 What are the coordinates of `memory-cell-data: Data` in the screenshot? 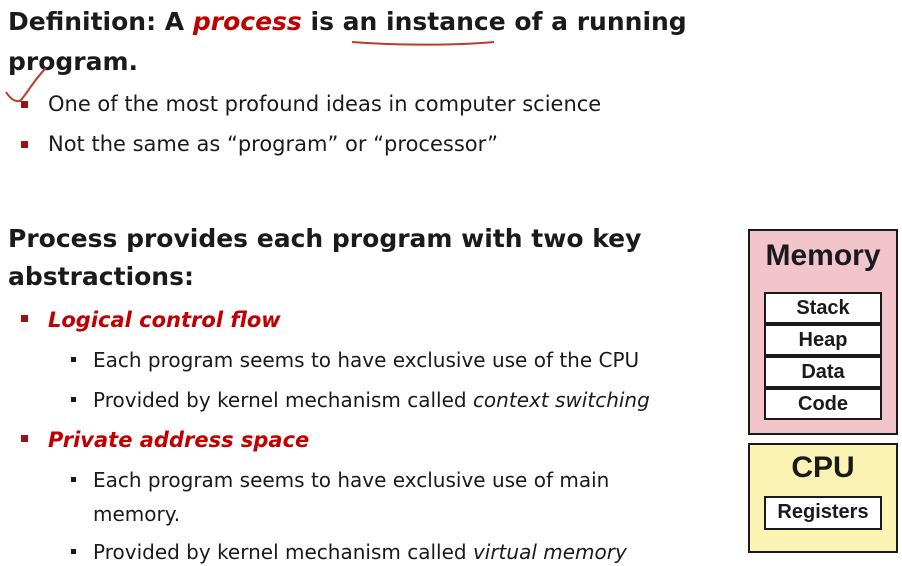 It's located at (823, 372).